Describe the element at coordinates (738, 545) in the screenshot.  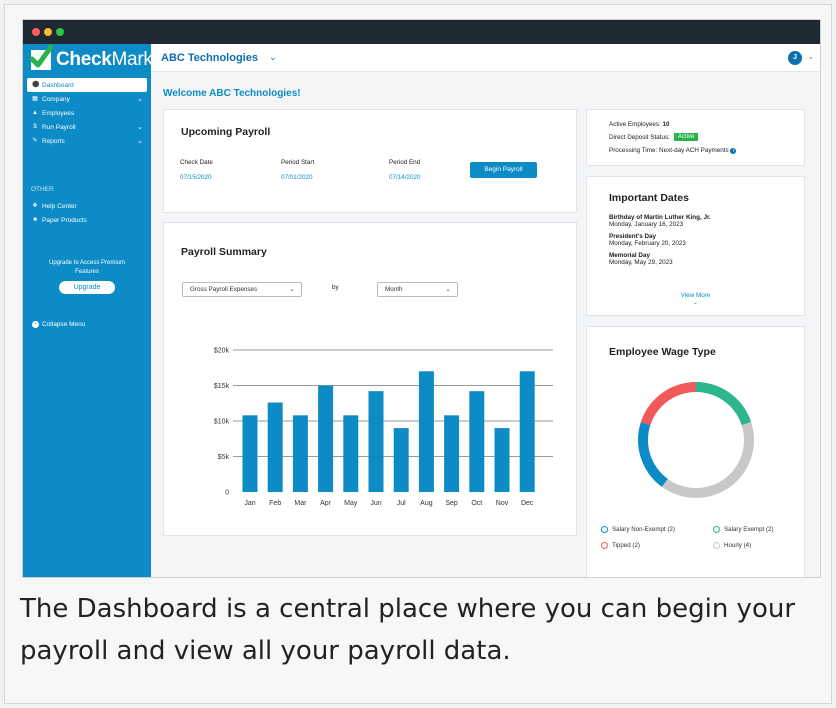
I see `legend-label: Hourly (4)` at that location.